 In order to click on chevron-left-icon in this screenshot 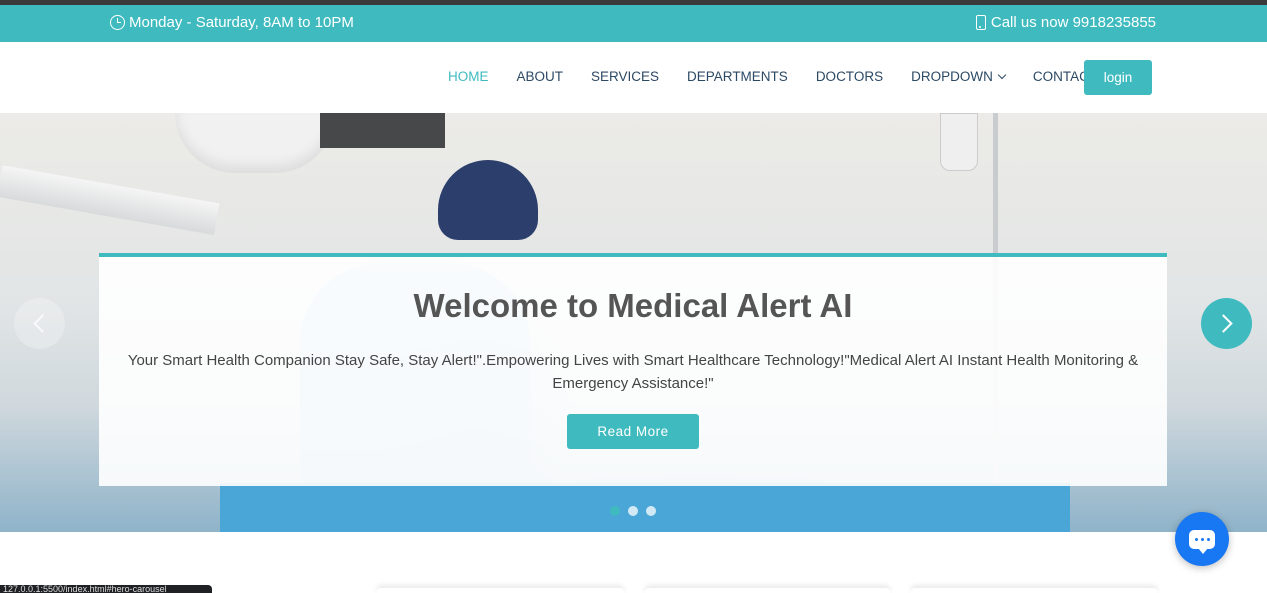, I will do `click(42, 323)`.